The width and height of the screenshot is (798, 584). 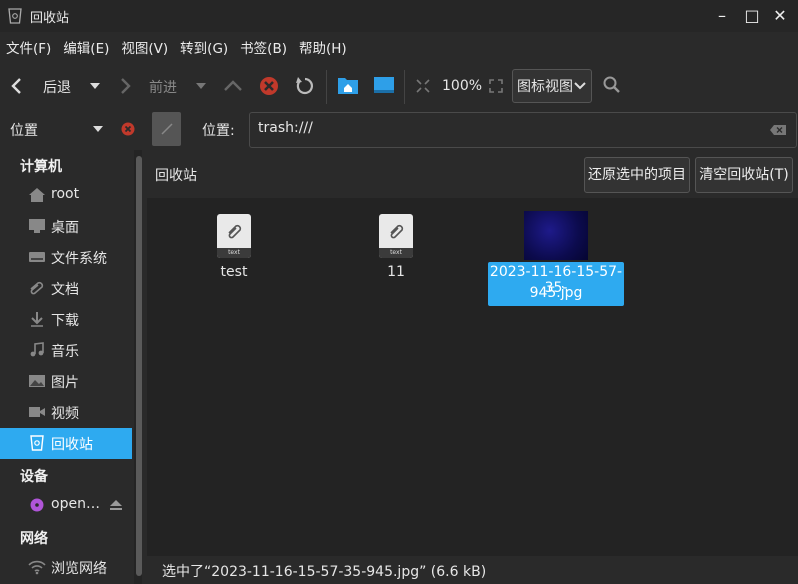 I want to click on forward-arrow-icon, so click(x=125, y=86).